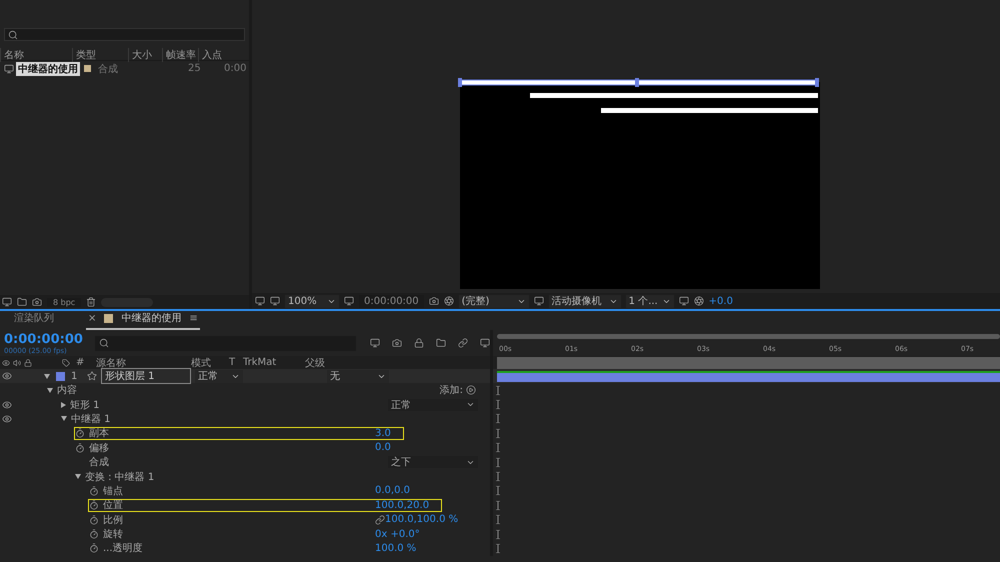 The width and height of the screenshot is (1000, 562). Describe the element at coordinates (236, 362) in the screenshot. I see `column-header: T` at that location.